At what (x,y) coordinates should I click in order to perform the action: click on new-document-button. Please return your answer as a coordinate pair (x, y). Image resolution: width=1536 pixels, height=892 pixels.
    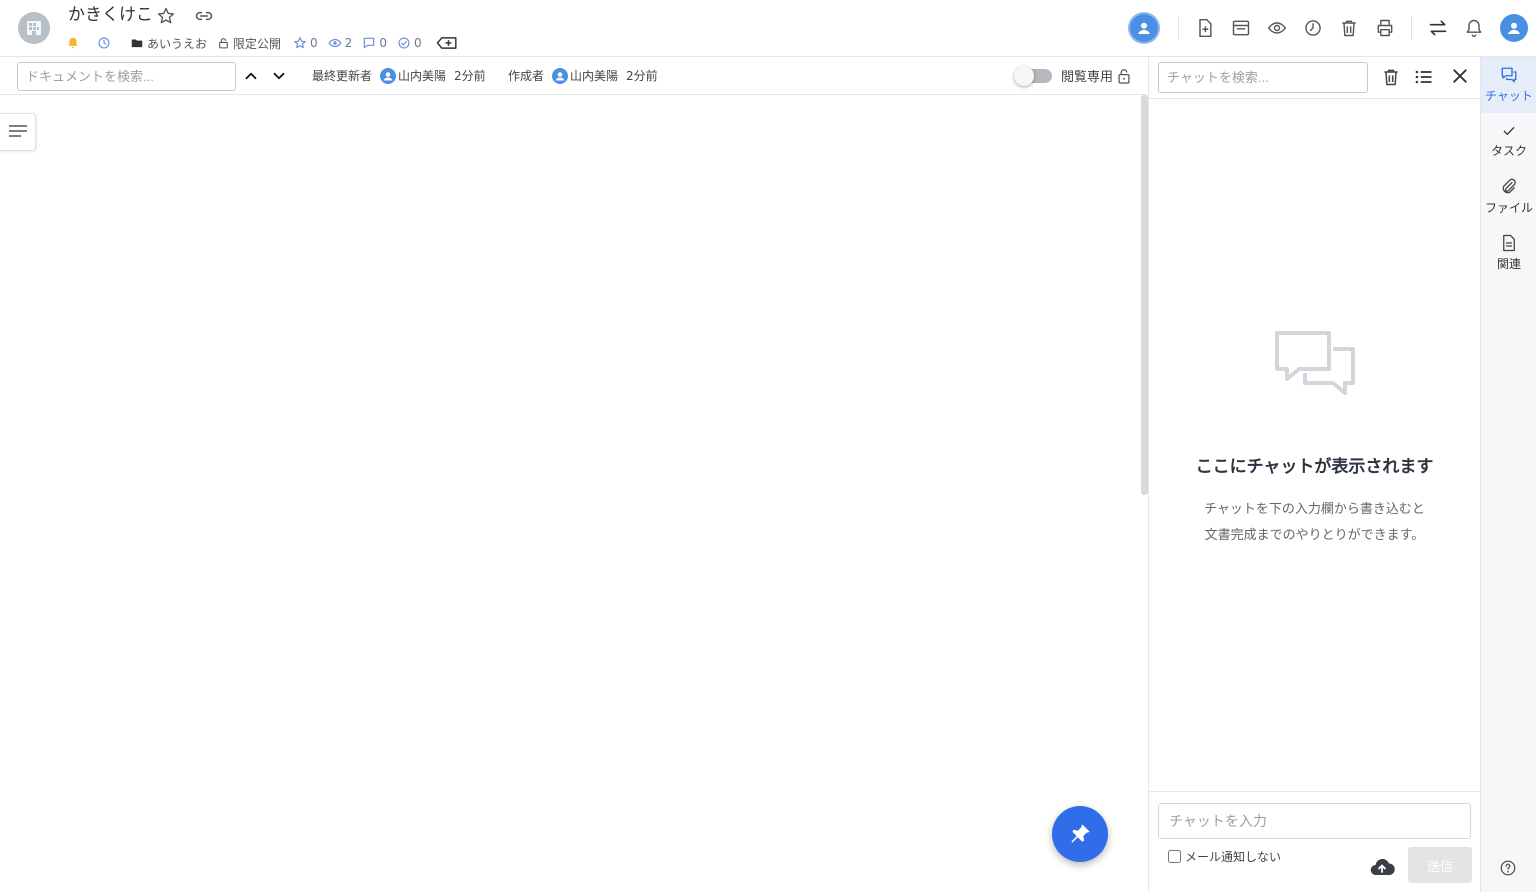
    Looking at the image, I should click on (1205, 28).